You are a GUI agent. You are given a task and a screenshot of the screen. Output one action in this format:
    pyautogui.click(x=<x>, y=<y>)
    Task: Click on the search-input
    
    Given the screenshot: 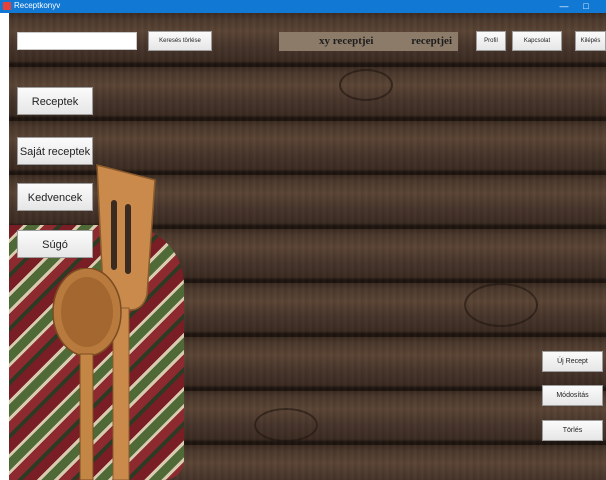 What is the action you would take?
    pyautogui.click(x=77, y=41)
    